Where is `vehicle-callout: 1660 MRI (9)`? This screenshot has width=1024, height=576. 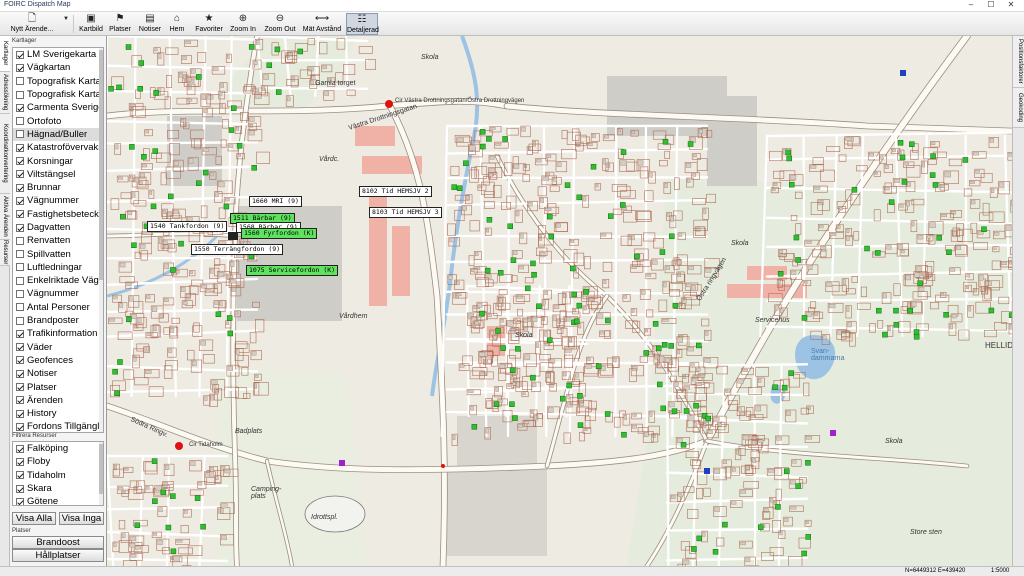
vehicle-callout: 1660 MRI (9) is located at coordinates (275, 201).